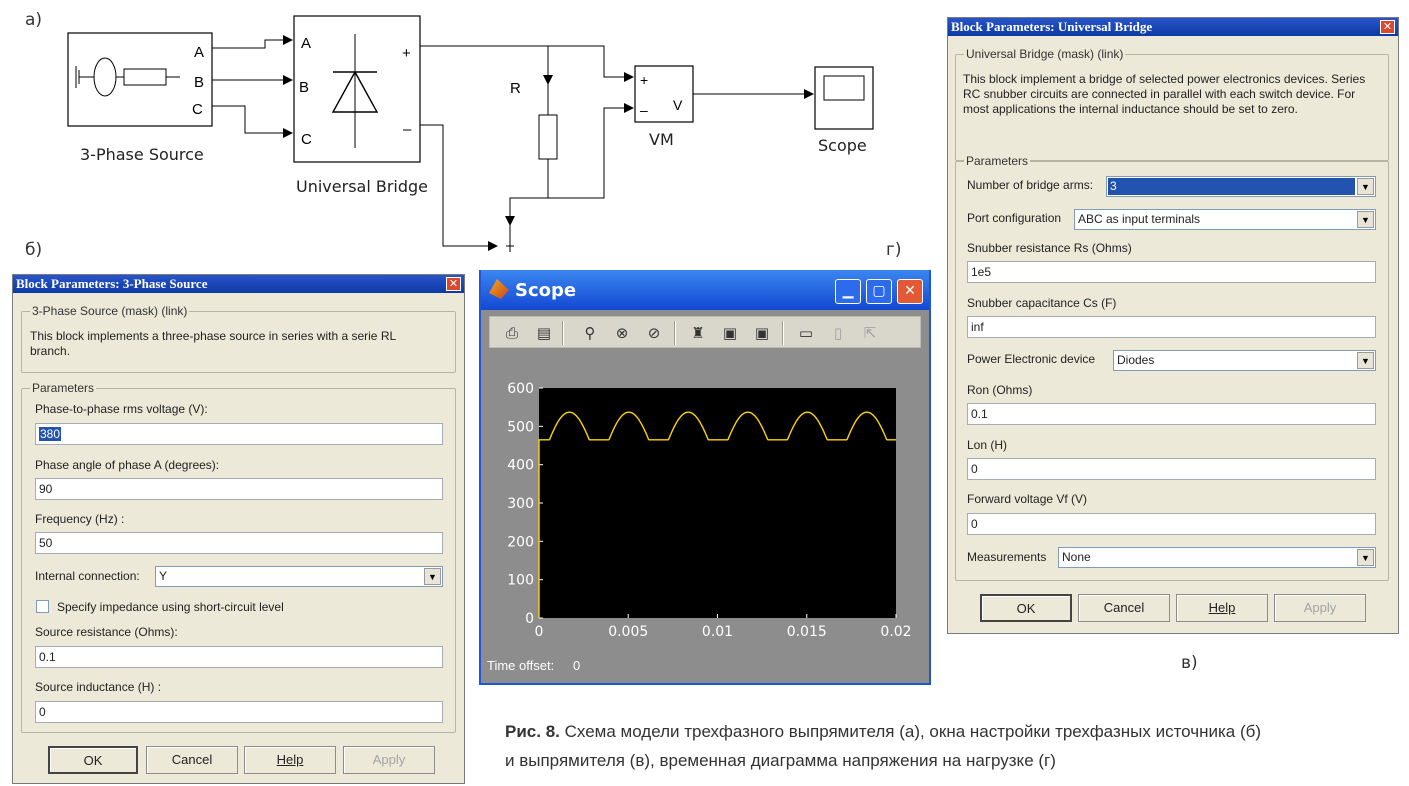  Describe the element at coordinates (306, 43) in the screenshot. I see `bridge-port-a: A` at that location.